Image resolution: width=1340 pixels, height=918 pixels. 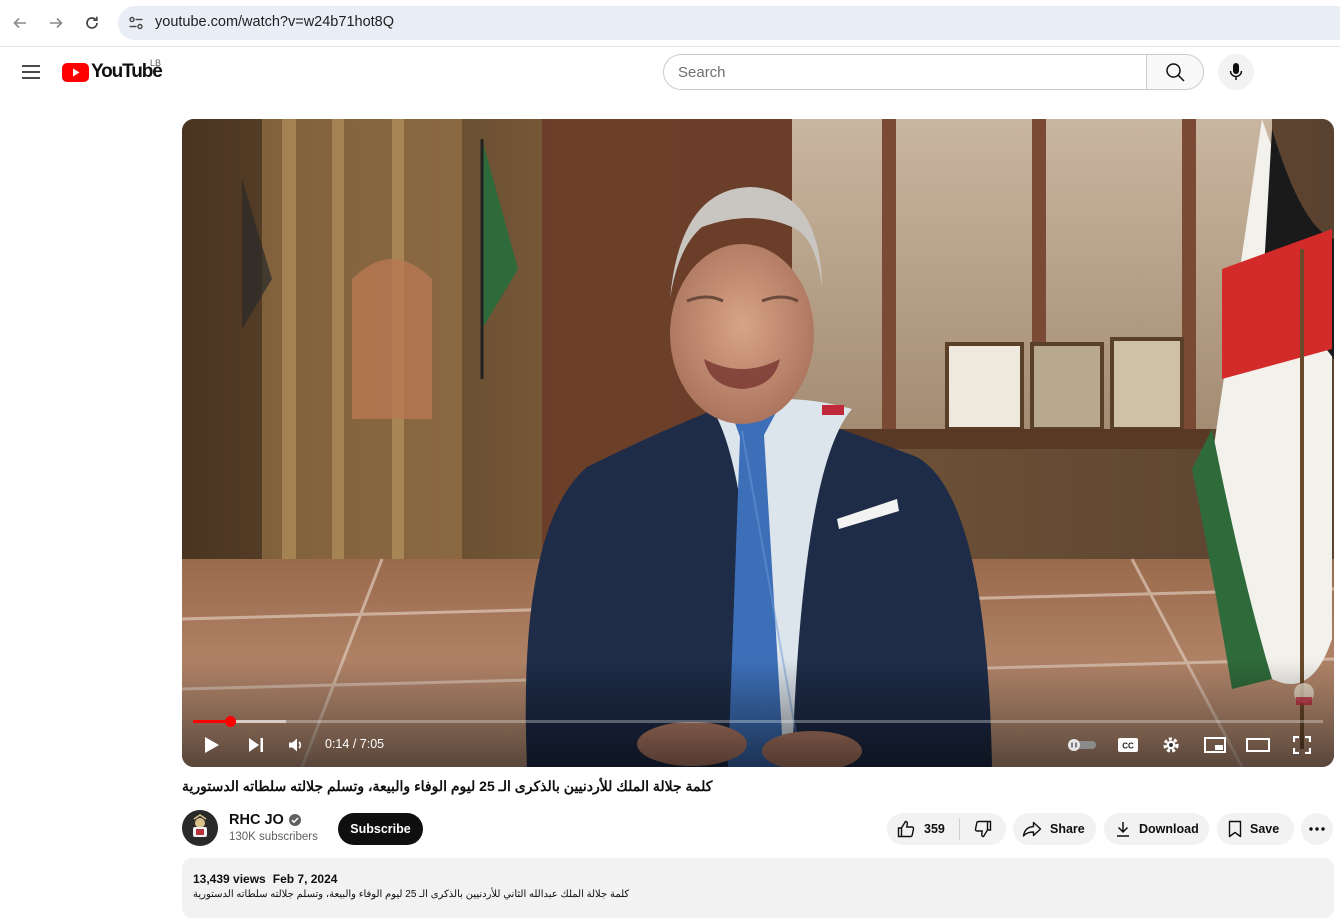 I want to click on share-label: Share, so click(x=1067, y=829).